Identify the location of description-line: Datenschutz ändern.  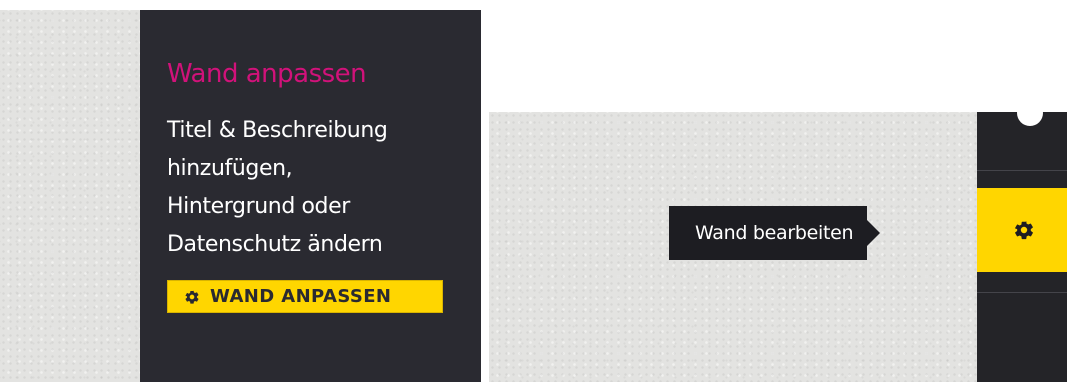
(275, 244).